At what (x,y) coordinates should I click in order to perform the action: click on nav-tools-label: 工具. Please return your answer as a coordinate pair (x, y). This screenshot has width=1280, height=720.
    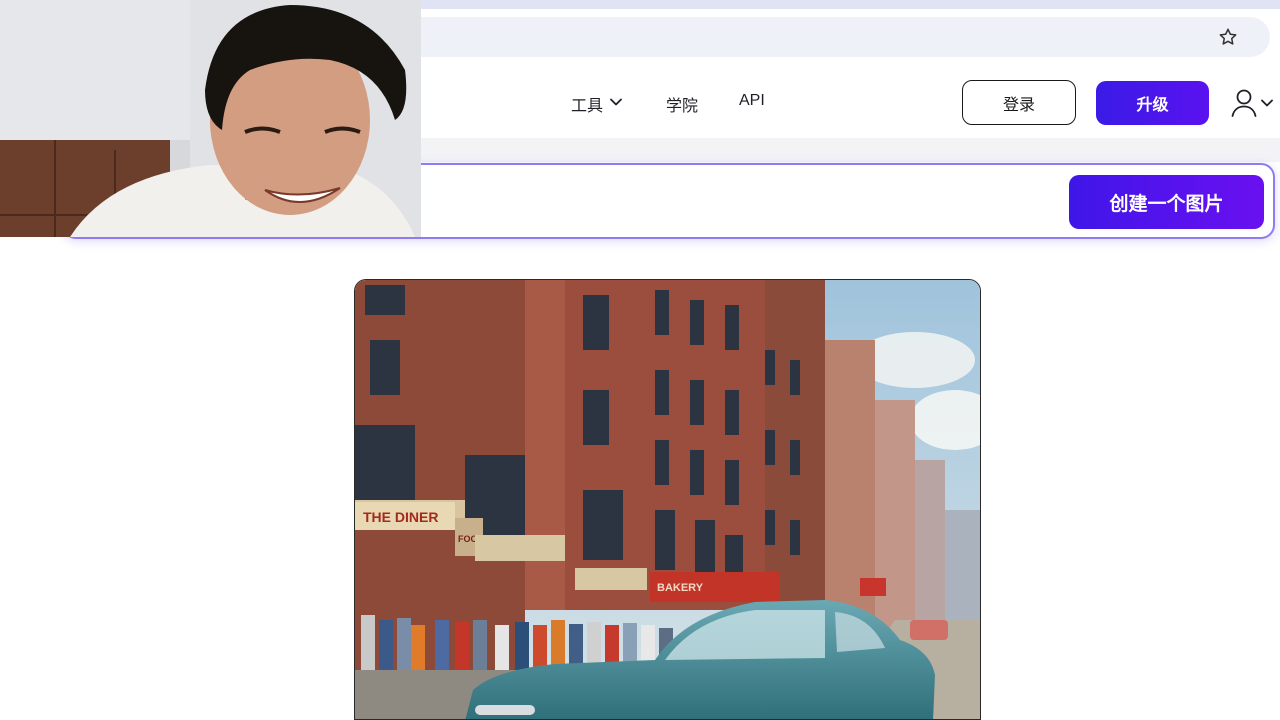
    Looking at the image, I should click on (587, 106).